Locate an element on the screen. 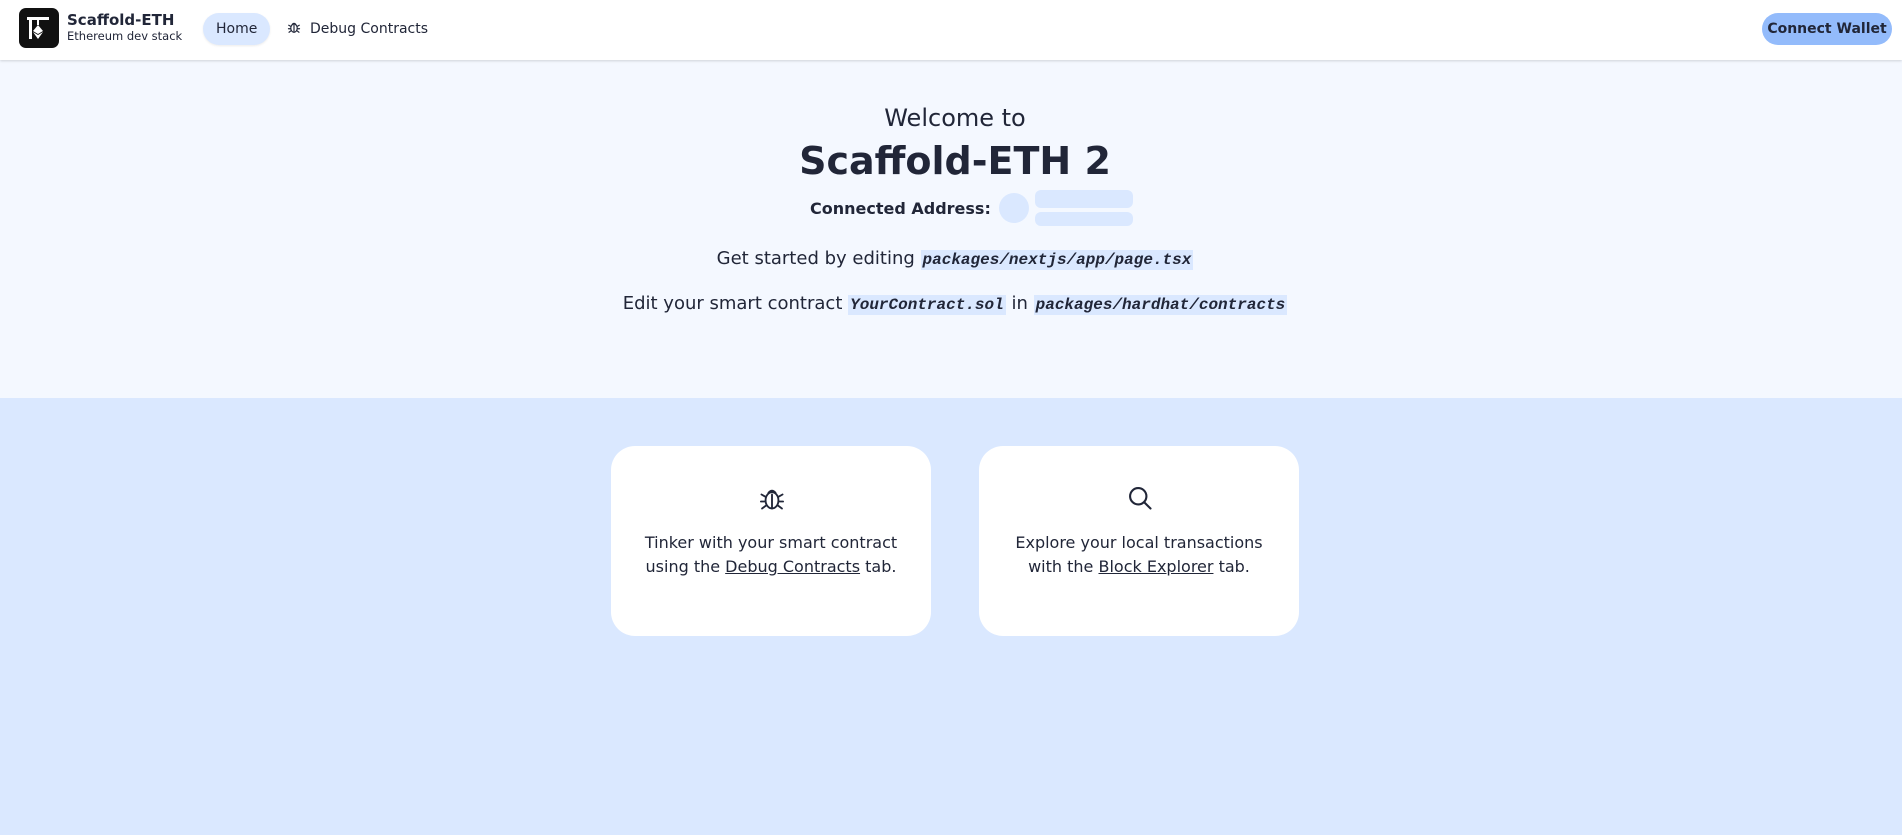 The width and height of the screenshot is (1902, 840). contracts-folder-path: packages/hardhat/contracts is located at coordinates (1160, 305).